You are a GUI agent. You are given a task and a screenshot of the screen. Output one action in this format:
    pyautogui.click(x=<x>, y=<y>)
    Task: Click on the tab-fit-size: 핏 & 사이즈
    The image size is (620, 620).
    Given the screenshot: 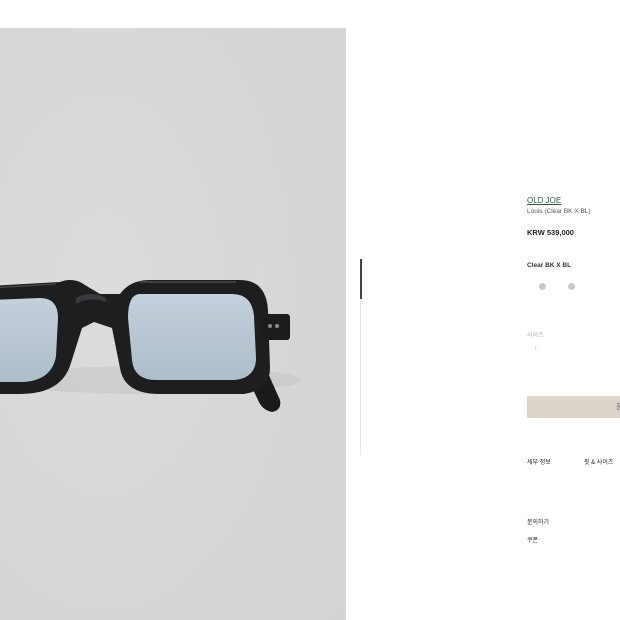 What is the action you would take?
    pyautogui.click(x=598, y=461)
    